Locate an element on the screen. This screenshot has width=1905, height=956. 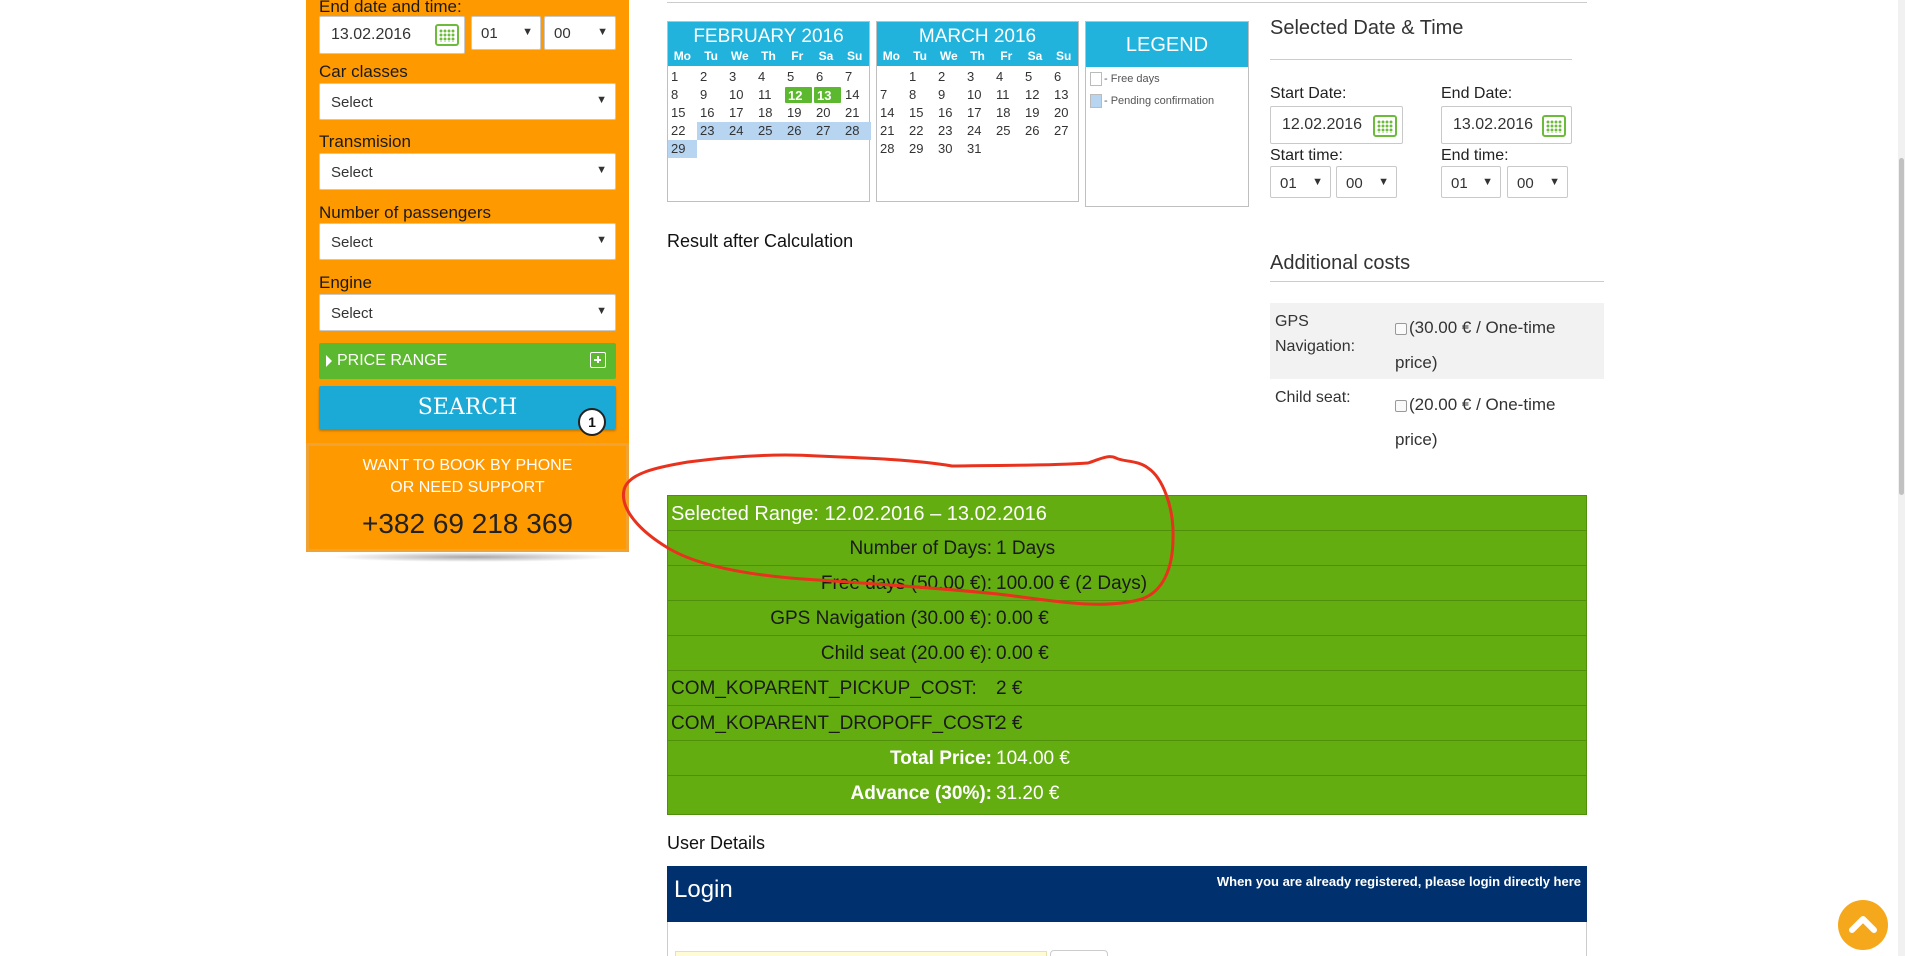
plus-square-icon is located at coordinates (598, 360).